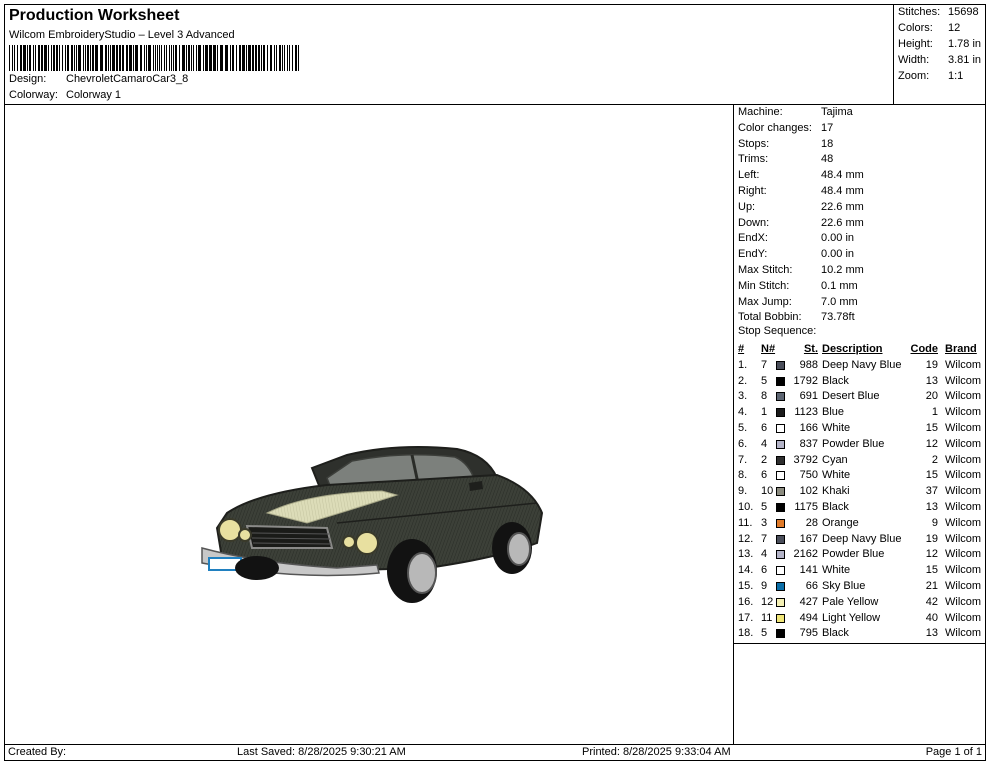 Image resolution: width=990 pixels, height=762 pixels. Describe the element at coordinates (764, 585) in the screenshot. I see `needle-number: 9` at that location.